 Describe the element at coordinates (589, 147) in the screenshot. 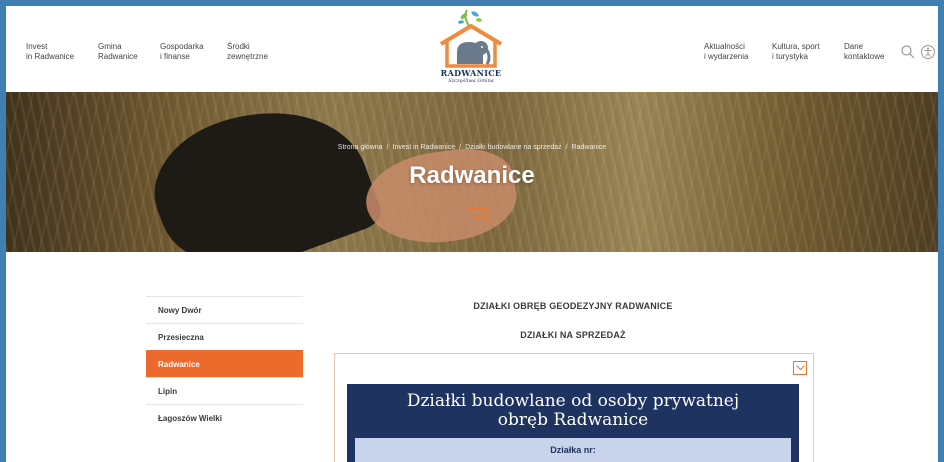

I see `breadcrumb-current: Radwanice` at that location.